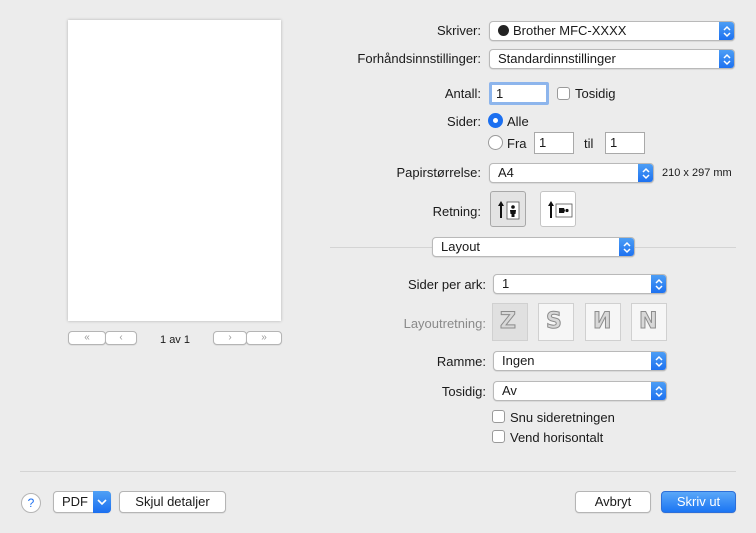  What do you see at coordinates (698, 502) in the screenshot?
I see `print-button: Skriv ut` at bounding box center [698, 502].